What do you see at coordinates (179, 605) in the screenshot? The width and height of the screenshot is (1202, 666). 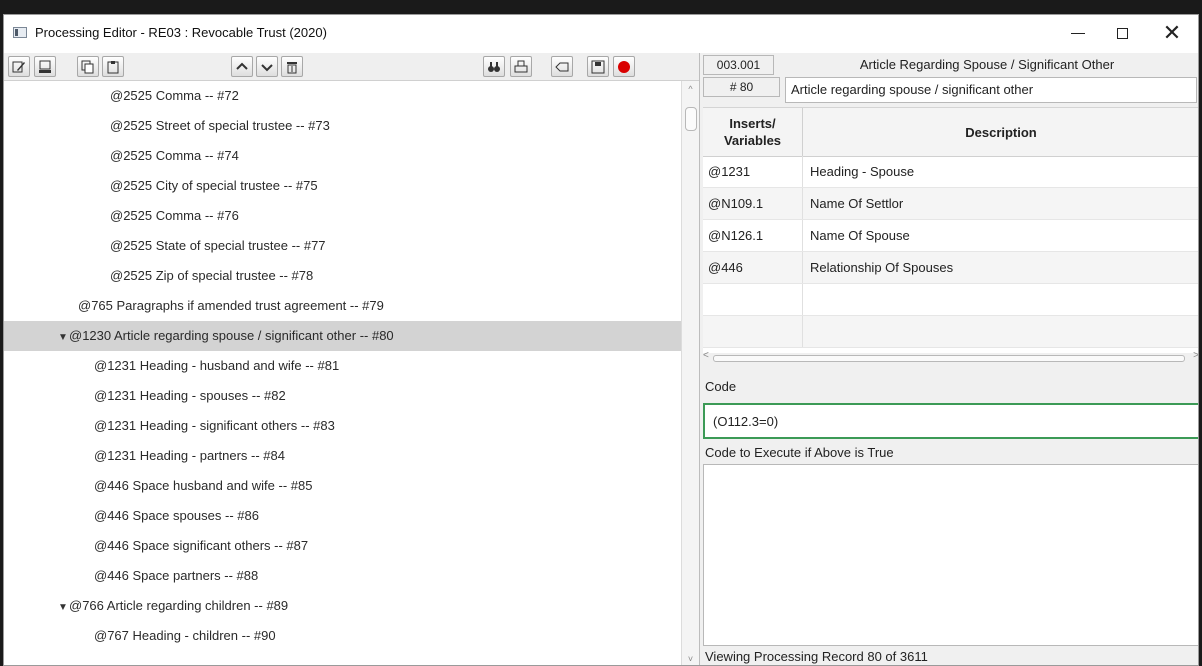 I see `tree-row-label: @766 Article regarding children -- #89` at bounding box center [179, 605].